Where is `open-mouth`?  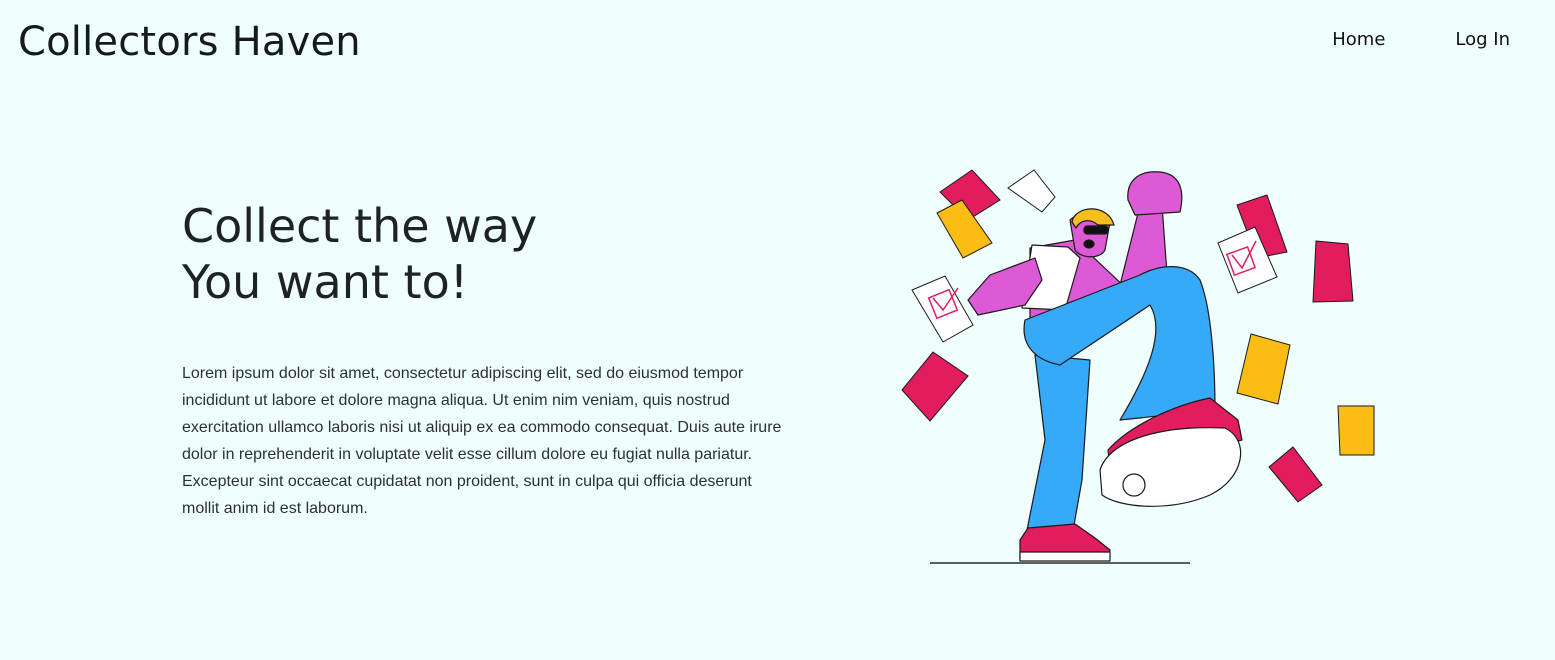
open-mouth is located at coordinates (1089, 244).